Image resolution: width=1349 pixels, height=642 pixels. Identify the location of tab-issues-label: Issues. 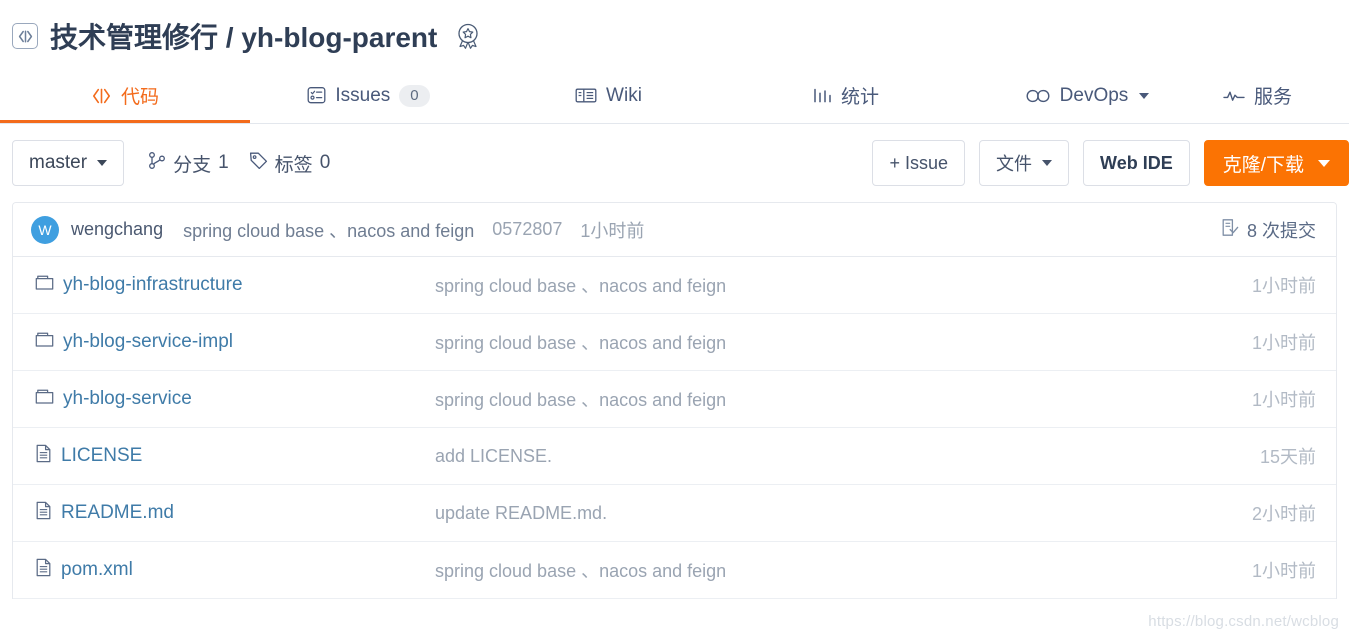
(363, 95).